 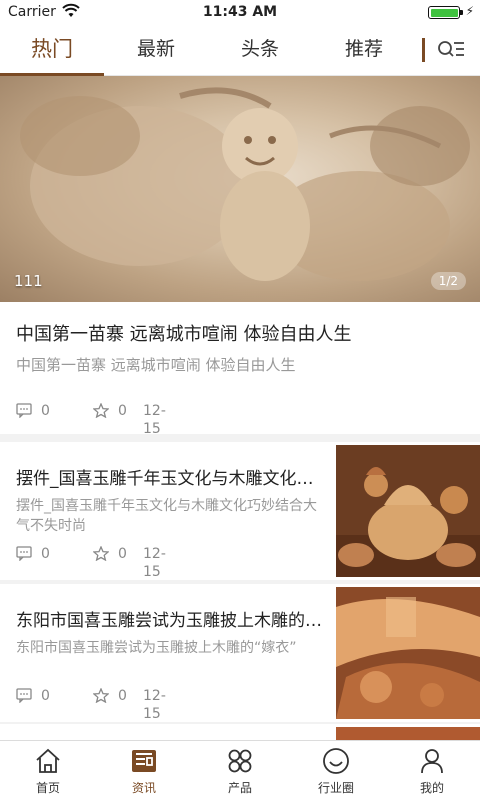 What do you see at coordinates (336, 761) in the screenshot?
I see `circle-icon` at bounding box center [336, 761].